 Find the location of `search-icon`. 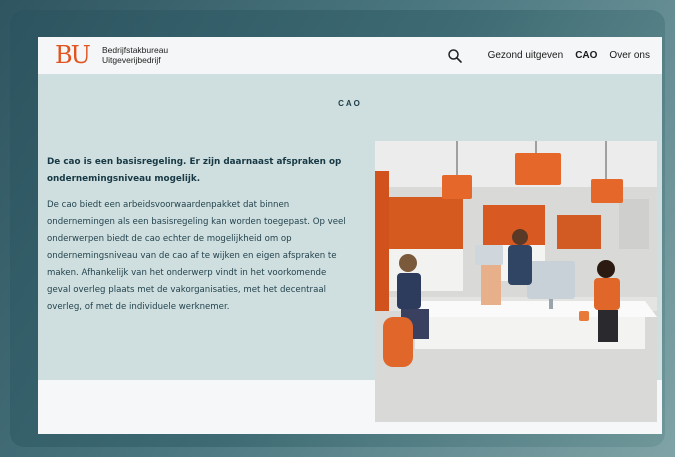

search-icon is located at coordinates (455, 56).